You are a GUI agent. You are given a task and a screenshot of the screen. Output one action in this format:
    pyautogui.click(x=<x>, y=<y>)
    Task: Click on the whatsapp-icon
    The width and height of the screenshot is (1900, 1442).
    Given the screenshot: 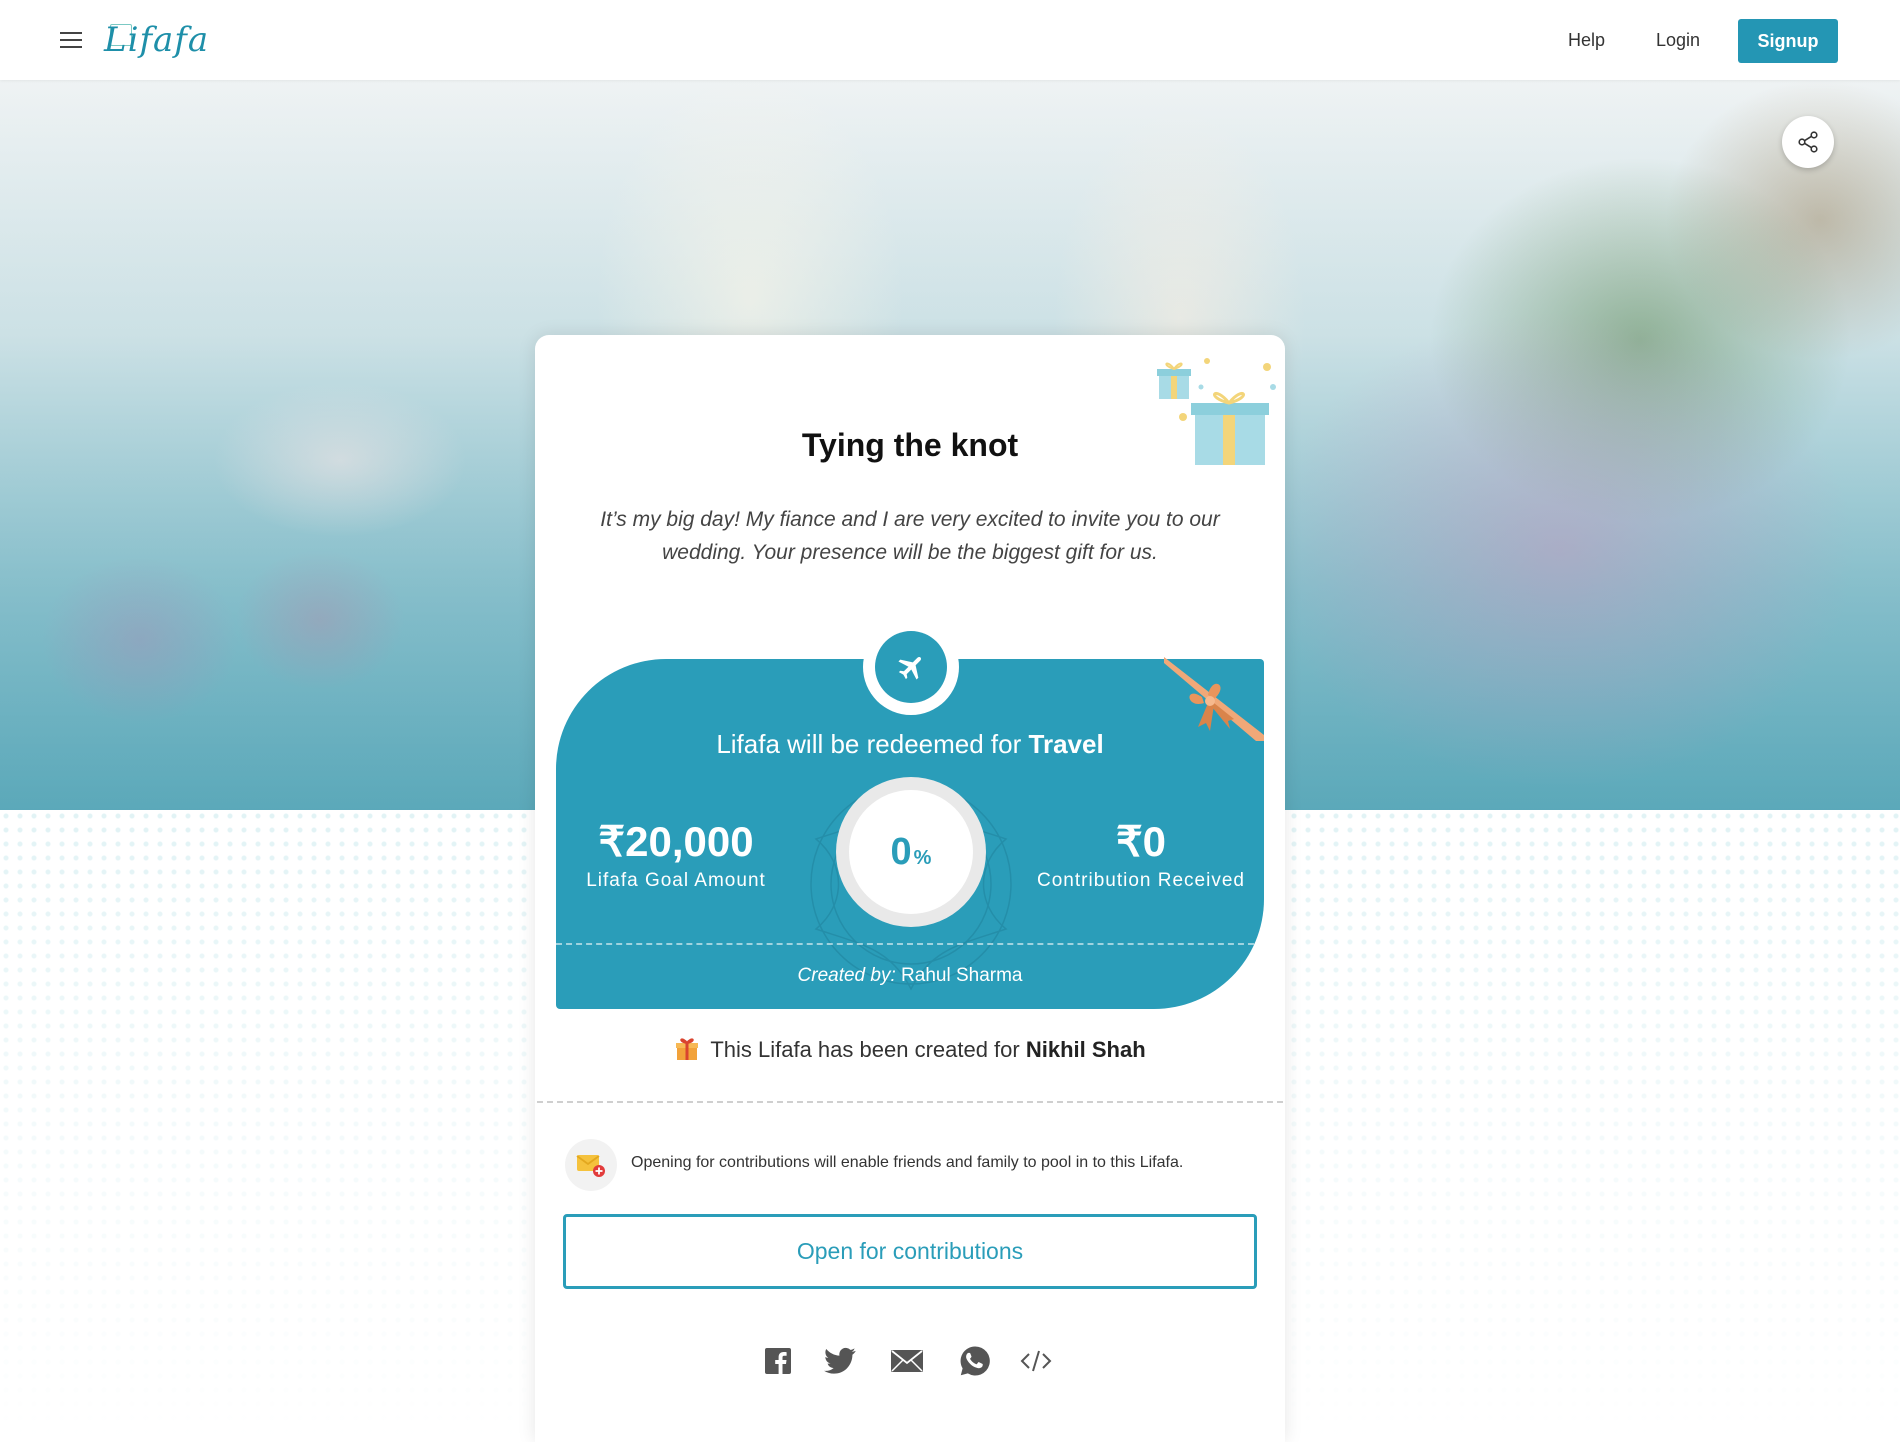 What is the action you would take?
    pyautogui.click(x=975, y=1361)
    